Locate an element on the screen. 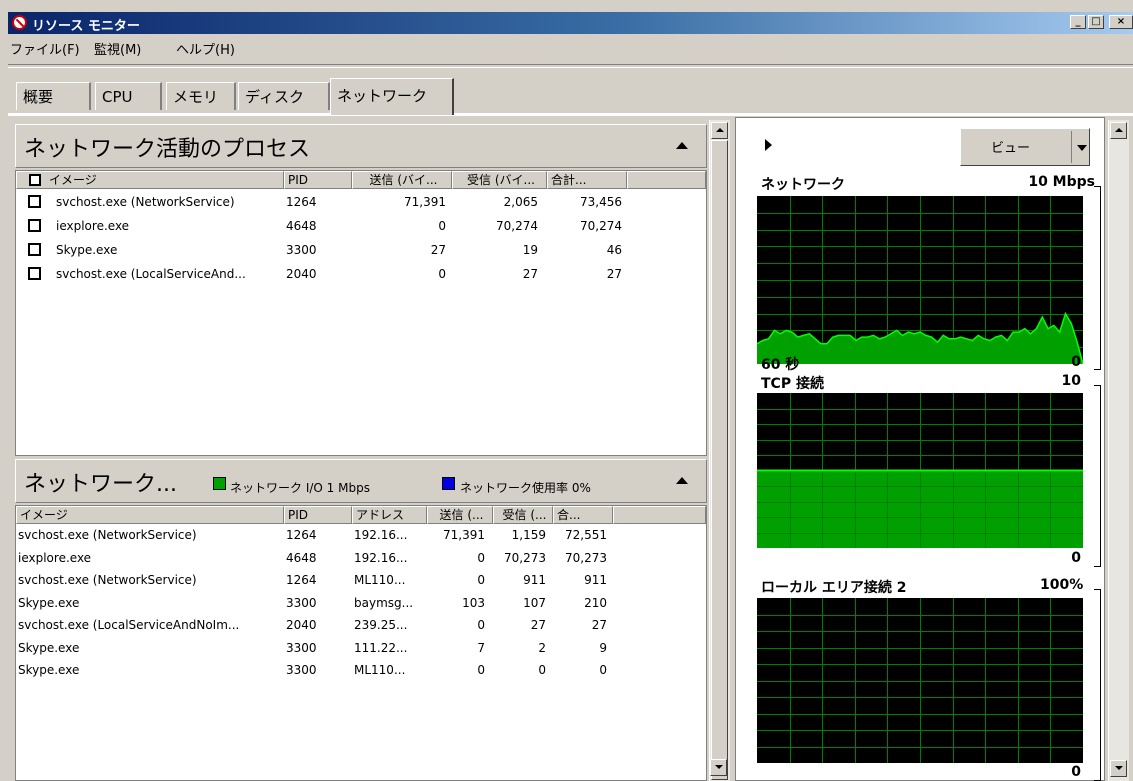 Image resolution: width=1133 pixels, height=781 pixels. graph-tcp-title: TCP 接続 is located at coordinates (792, 384).